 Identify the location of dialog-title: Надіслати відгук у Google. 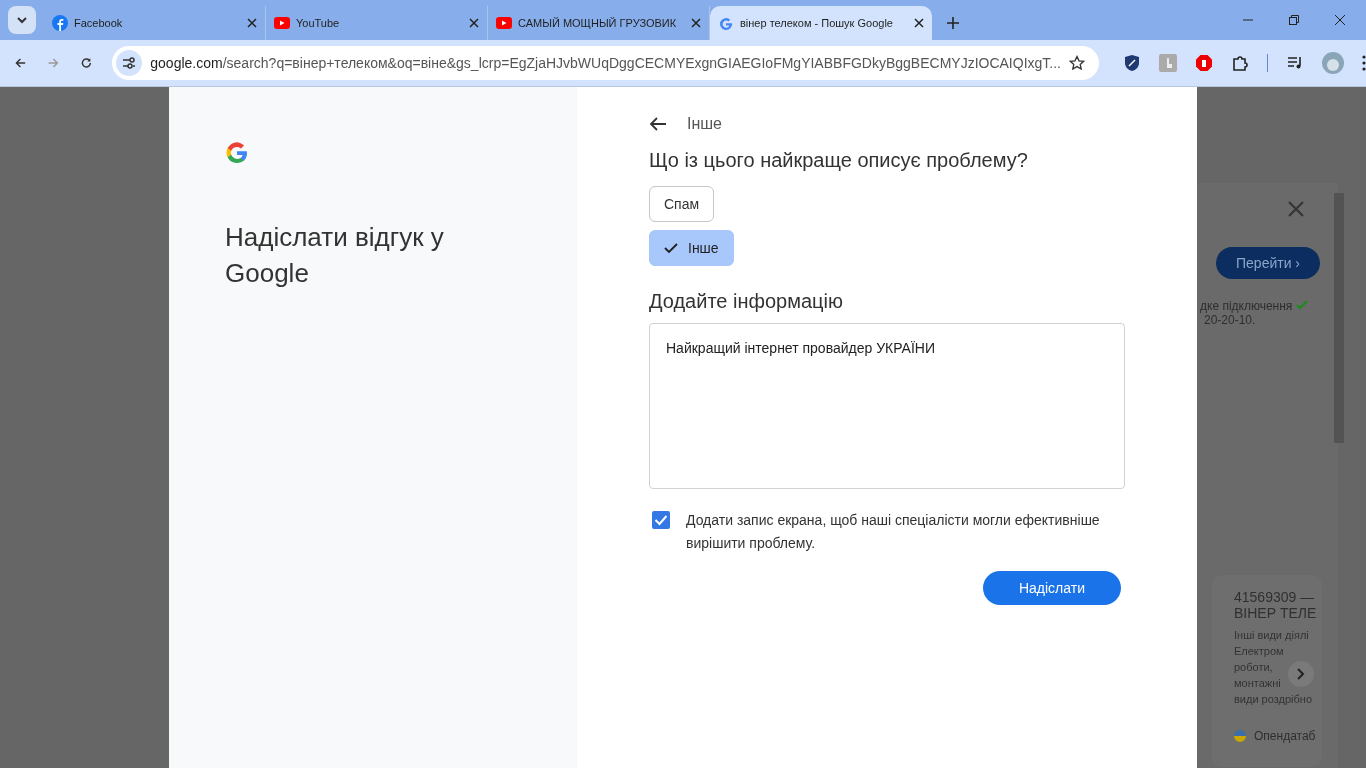
(335, 255).